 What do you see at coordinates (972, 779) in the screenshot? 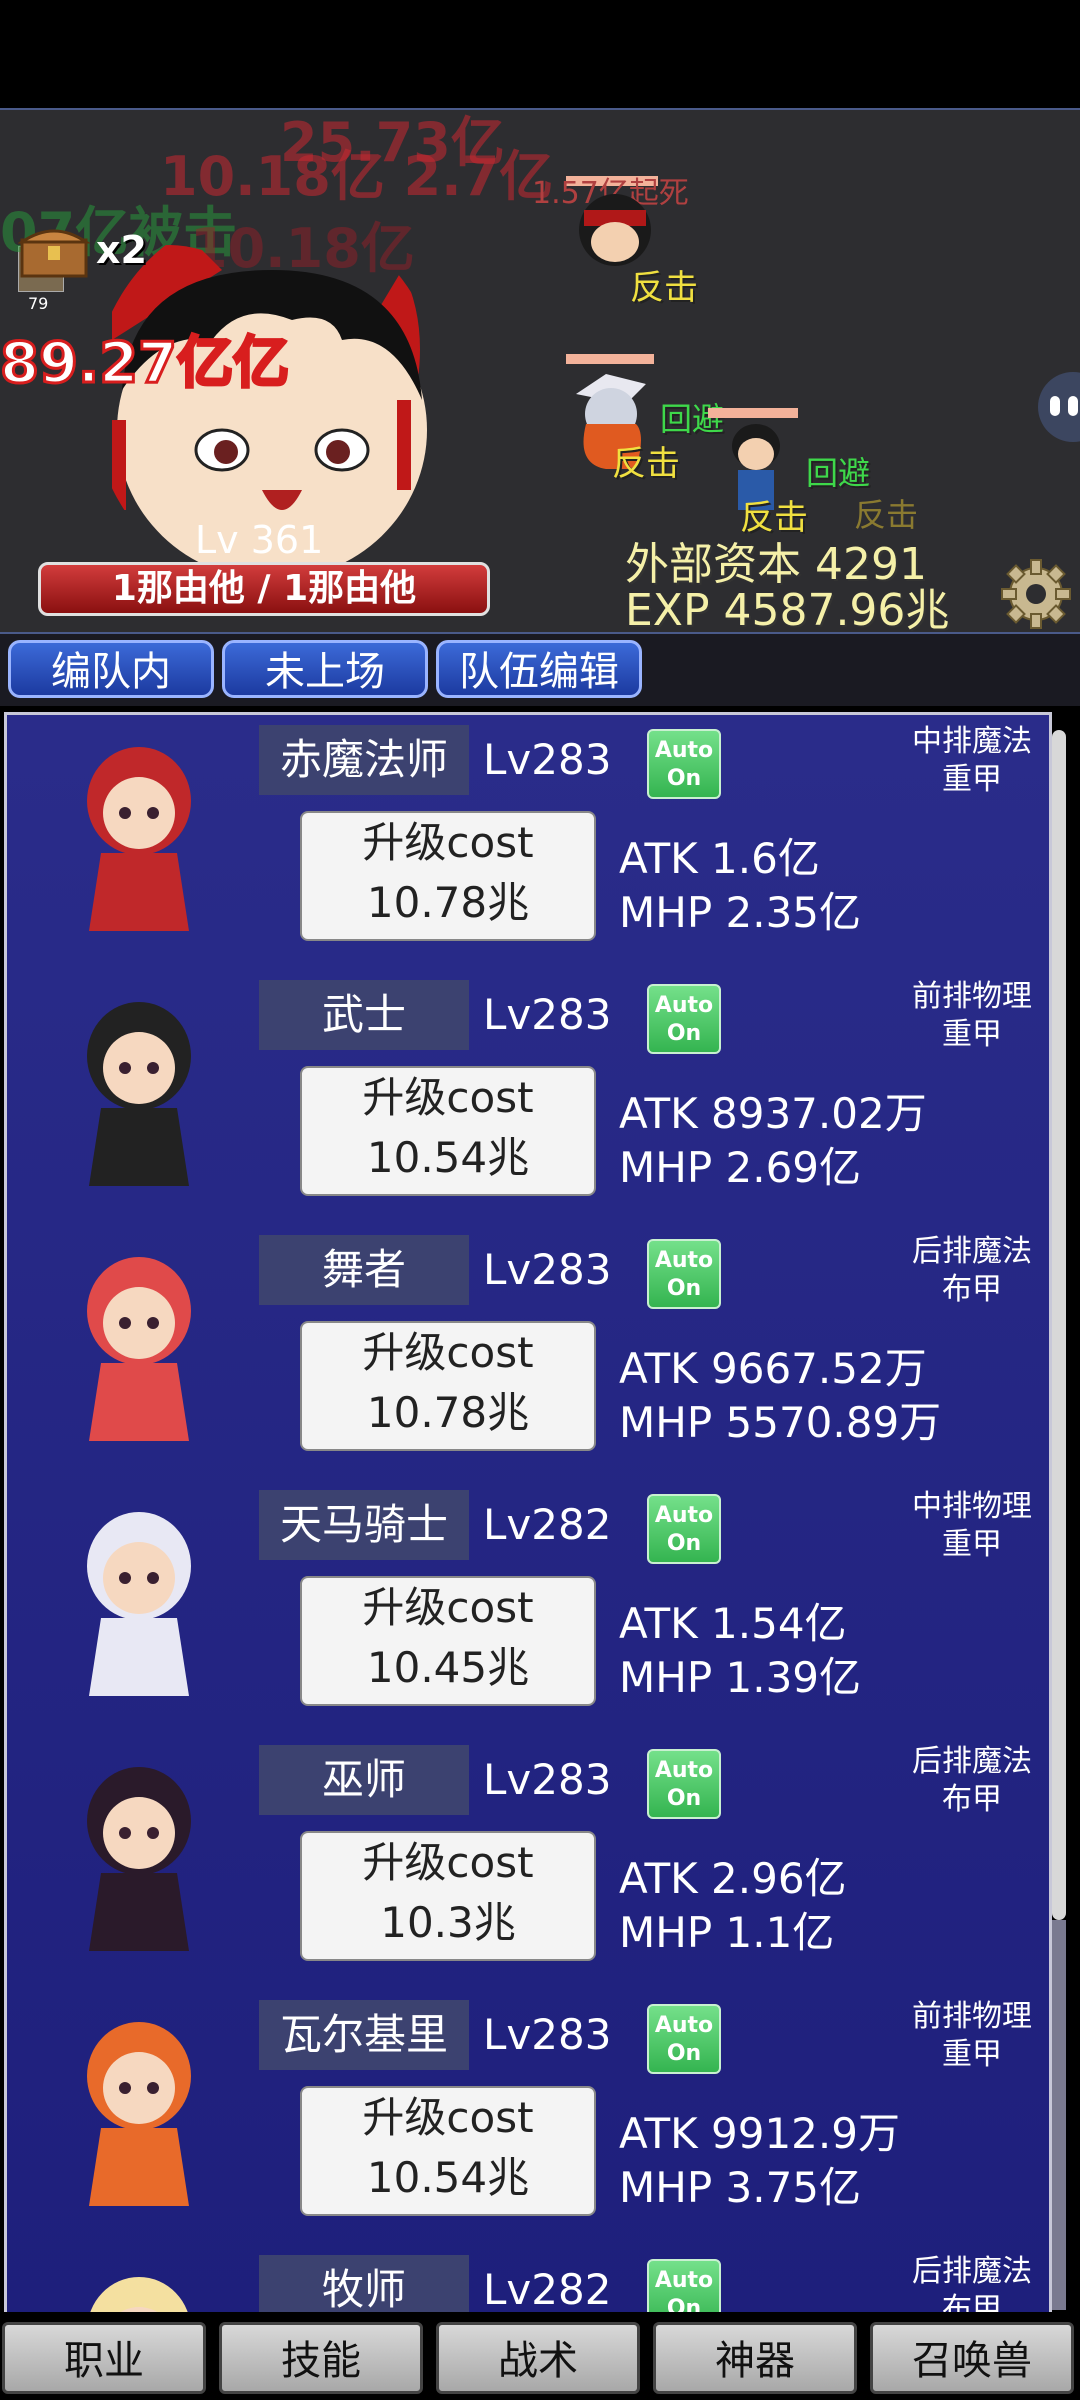
I see `unit-armor: 重甲` at bounding box center [972, 779].